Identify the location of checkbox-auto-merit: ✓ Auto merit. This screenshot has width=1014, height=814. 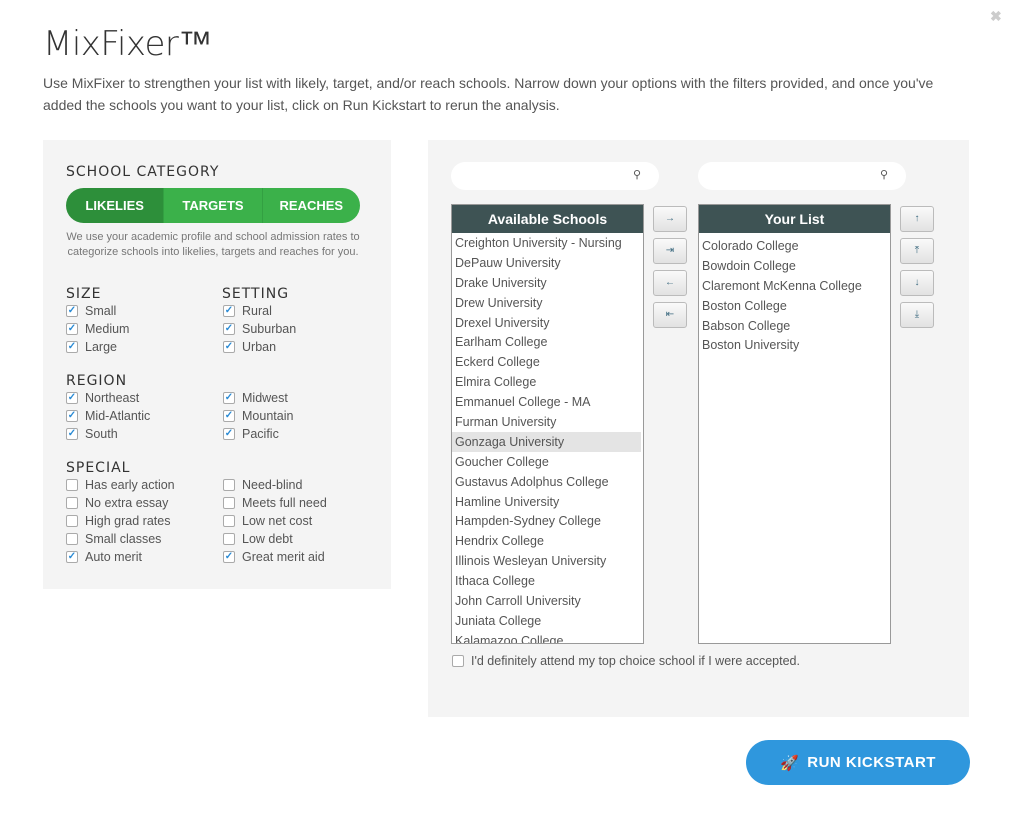
(104, 557).